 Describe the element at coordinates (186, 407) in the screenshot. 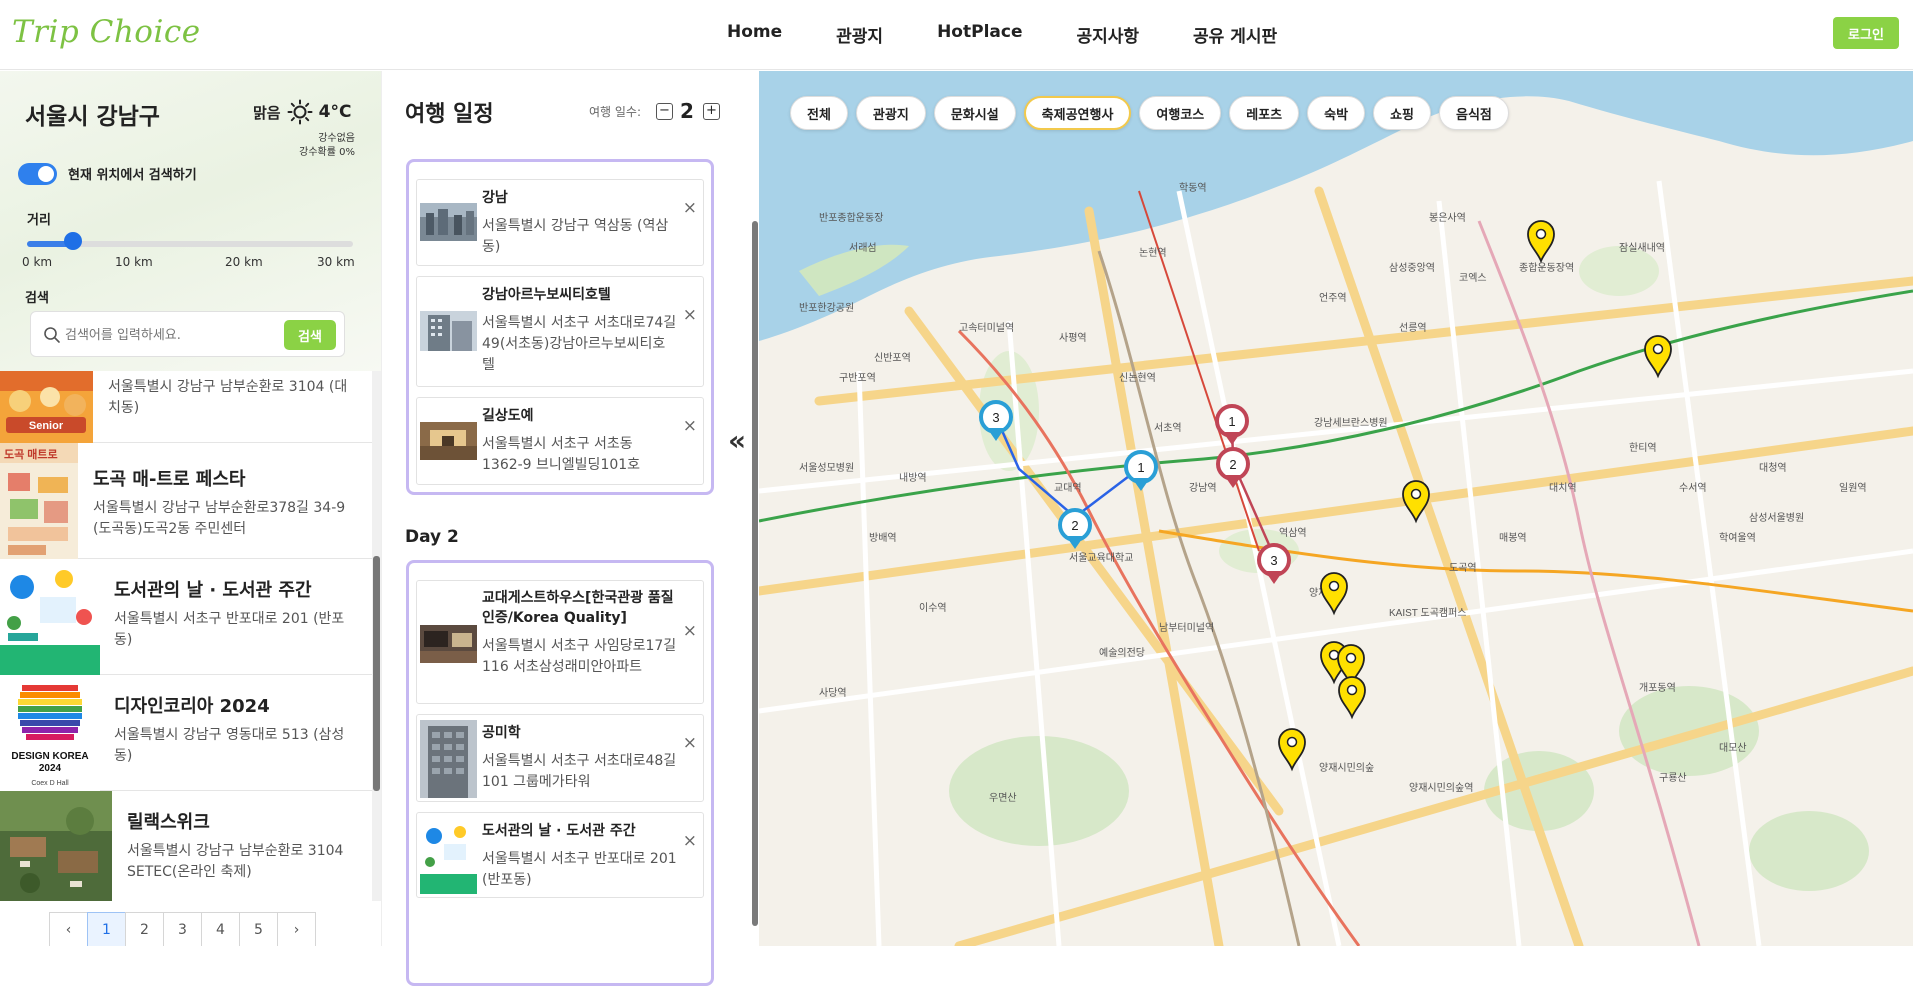

I see `list-item: Senior 서울특별시 강남구 남부순환로 3104 (대치동)` at that location.